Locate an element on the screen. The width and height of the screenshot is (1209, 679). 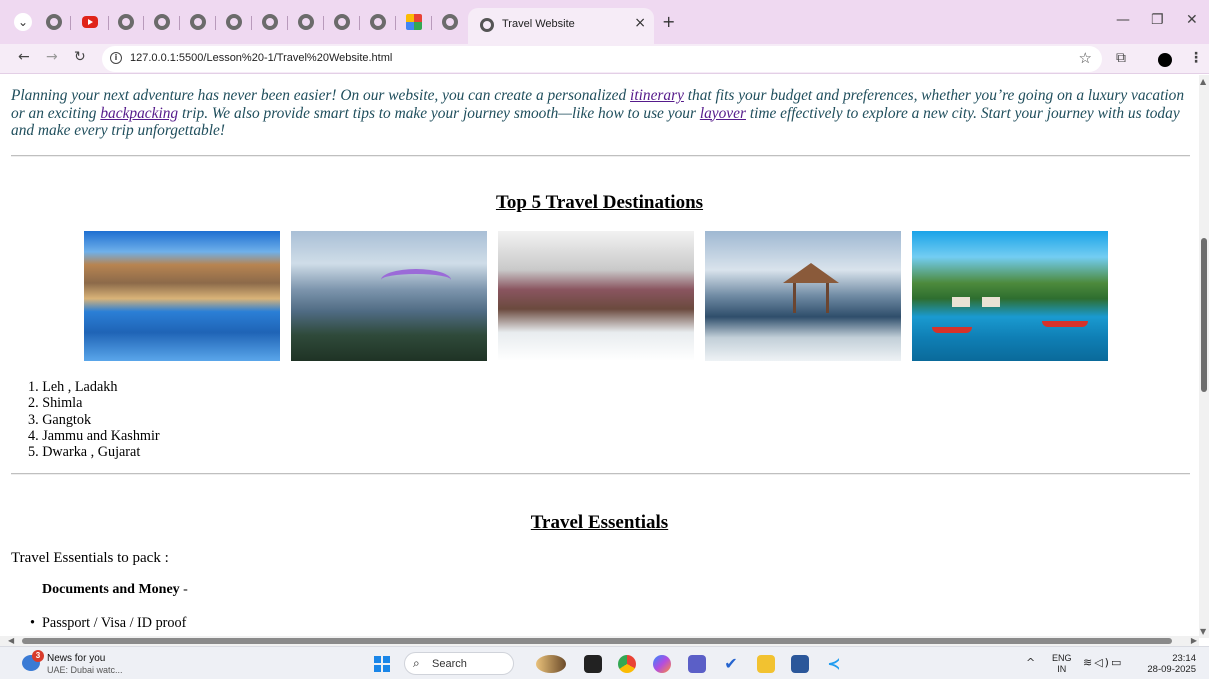
extensions-puzzle-icon: ⧉ is located at coordinates (1121, 58).